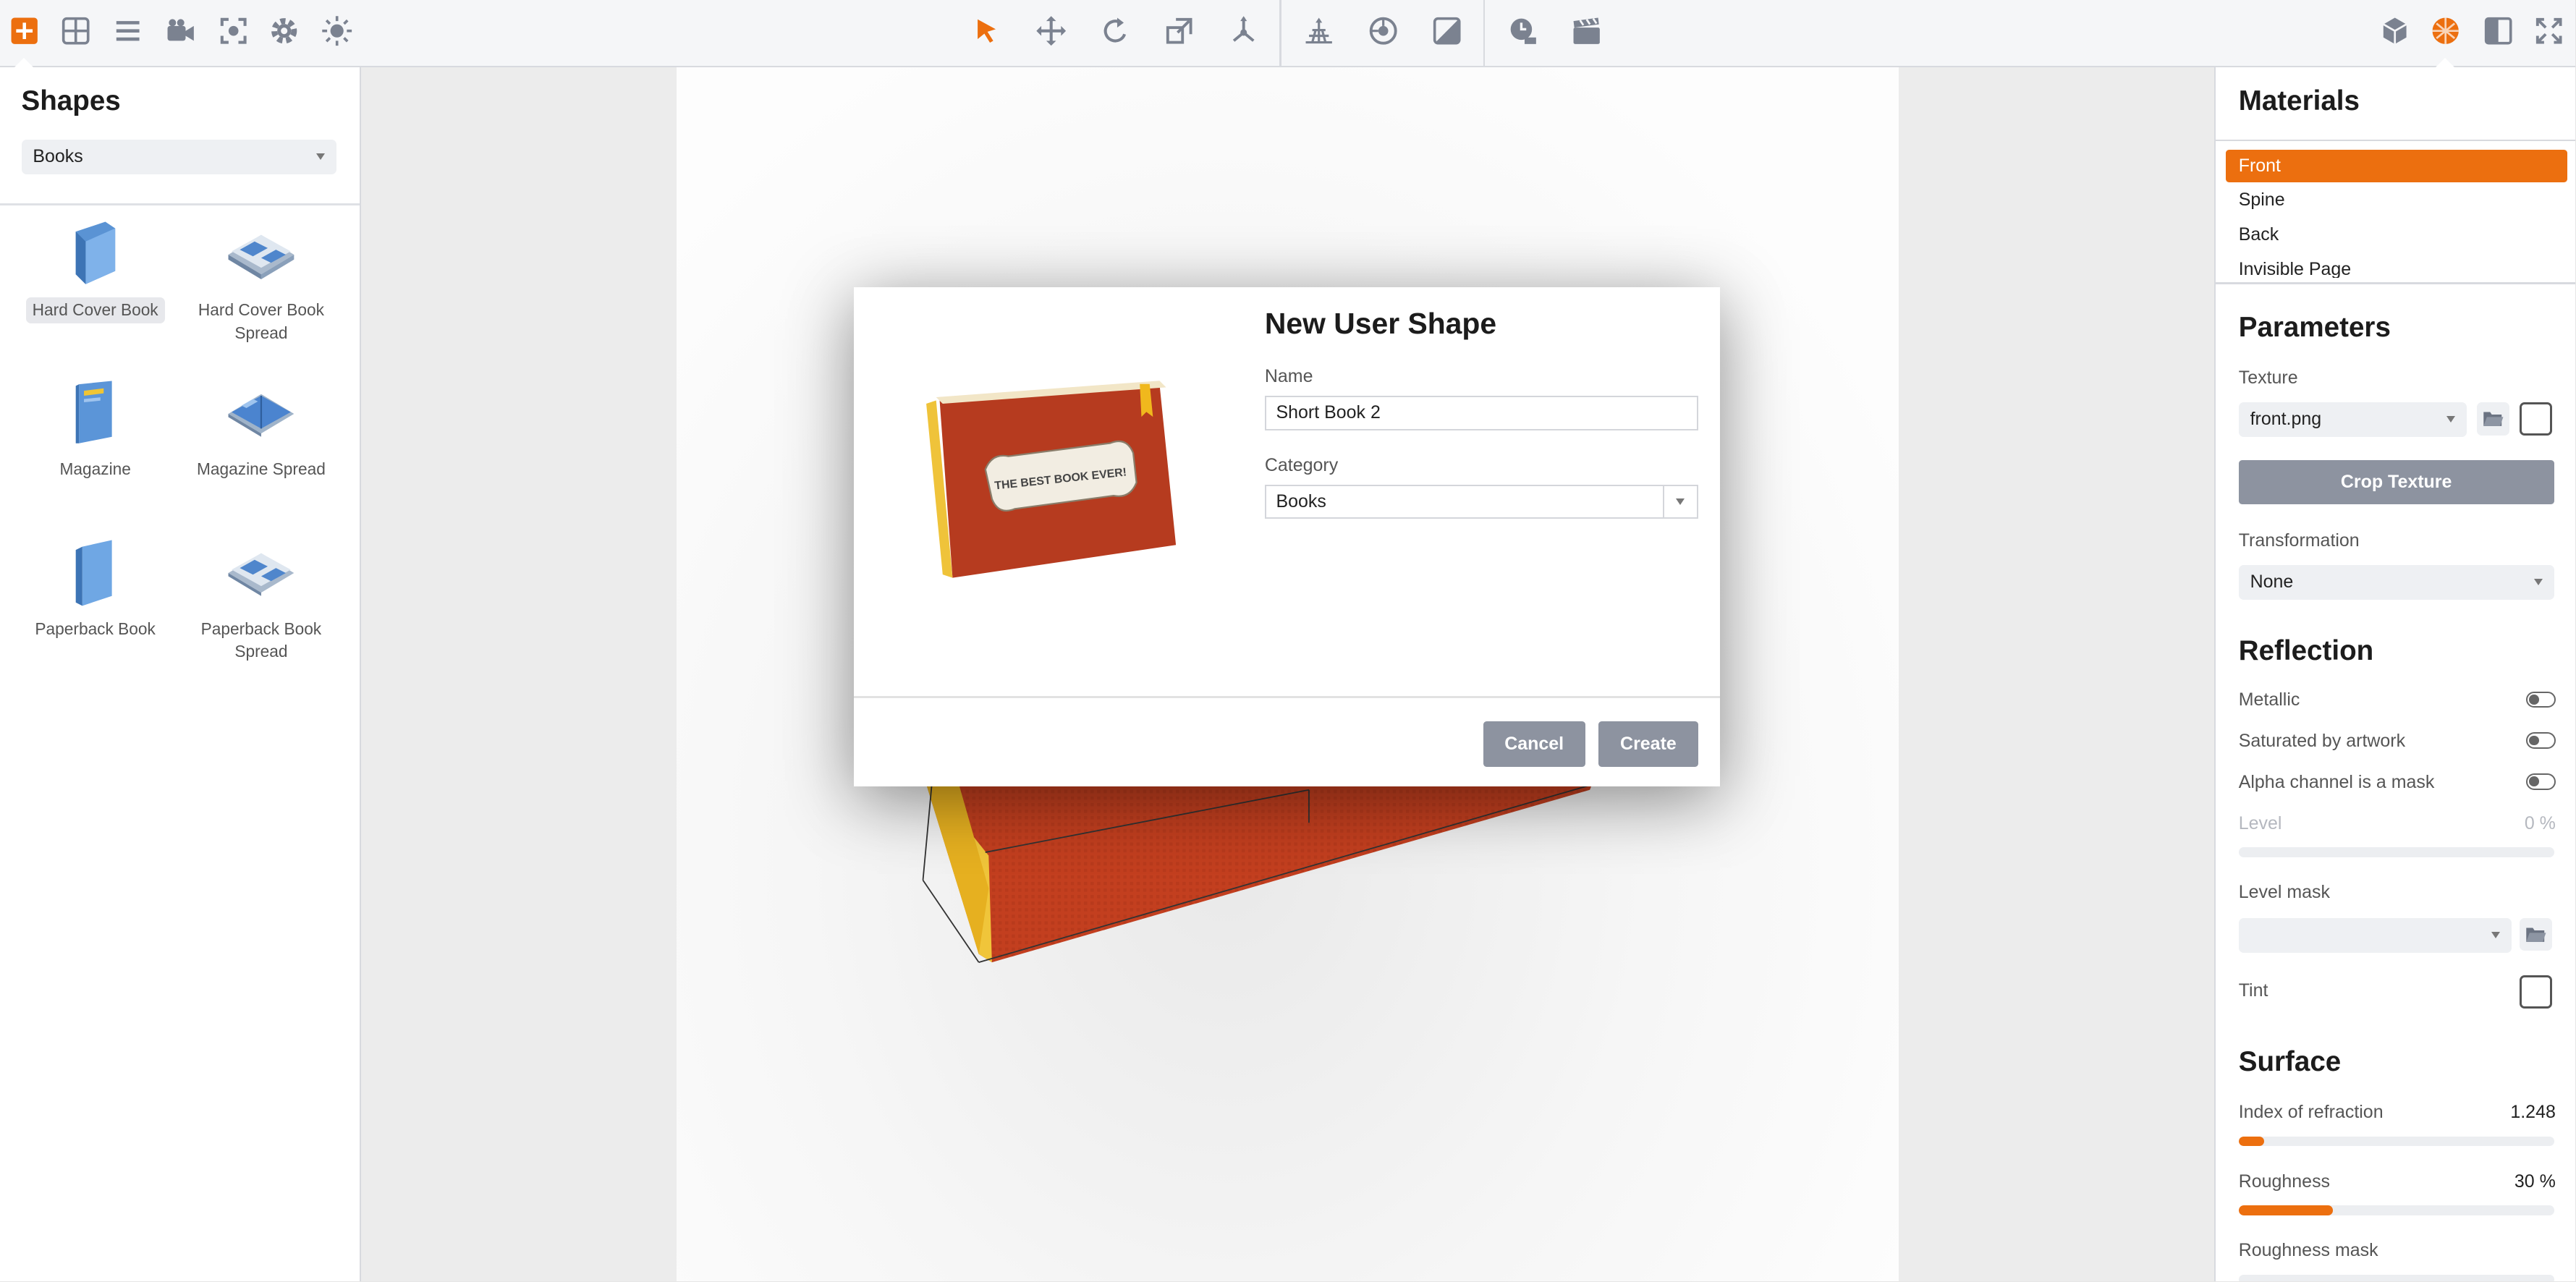  I want to click on light-icon, so click(336, 31).